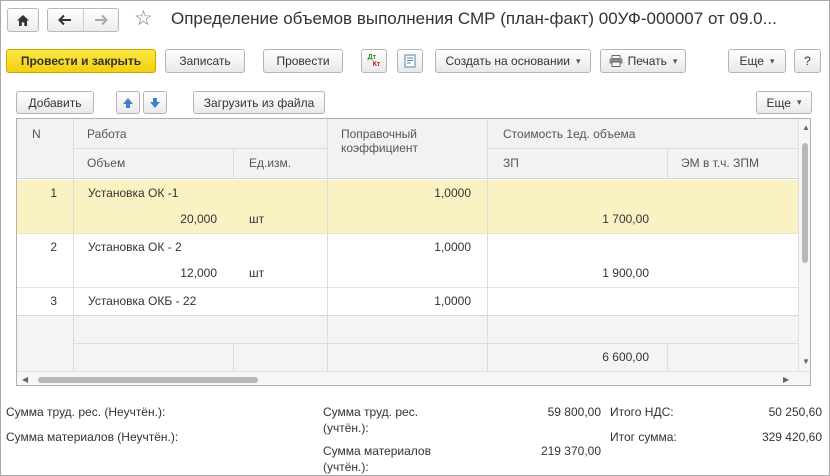 The height and width of the screenshot is (476, 830). I want to click on materials-accounted-value: 219 370,00, so click(570, 451).